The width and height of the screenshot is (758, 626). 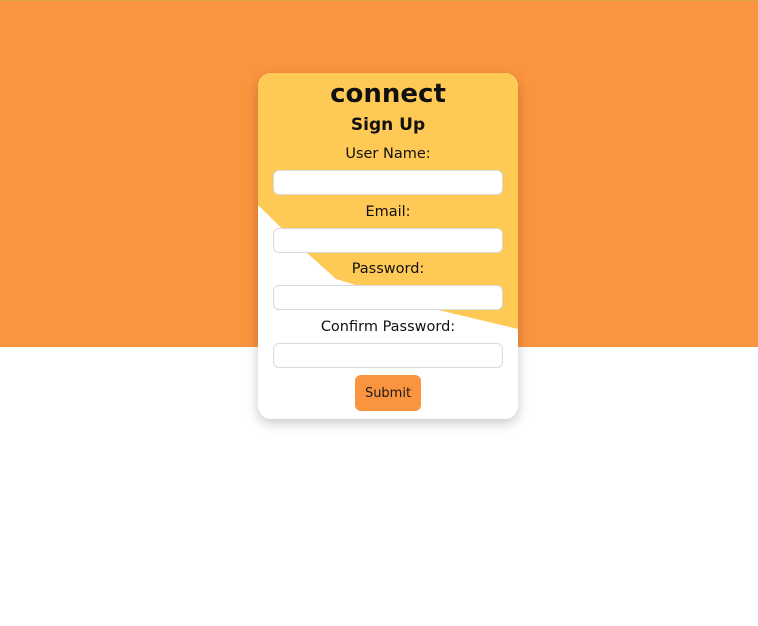 I want to click on form-title: Sign Up, so click(x=388, y=125).